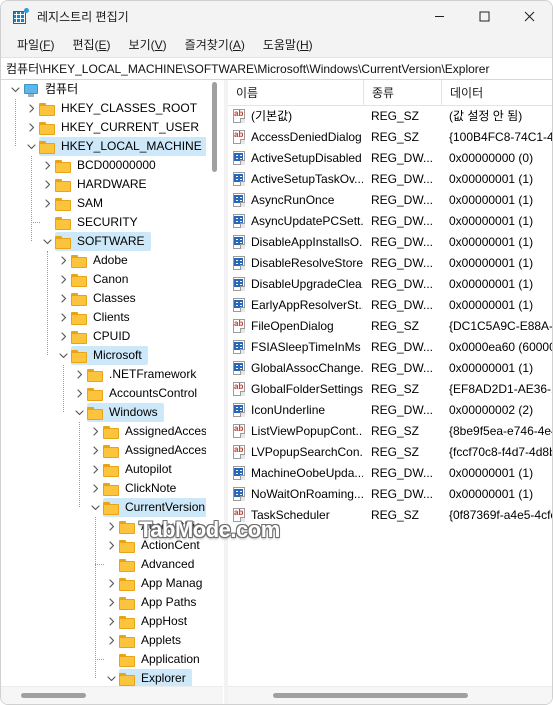 The image size is (553, 705). What do you see at coordinates (103, 659) in the screenshot?
I see `tree-item-application: Application` at bounding box center [103, 659].